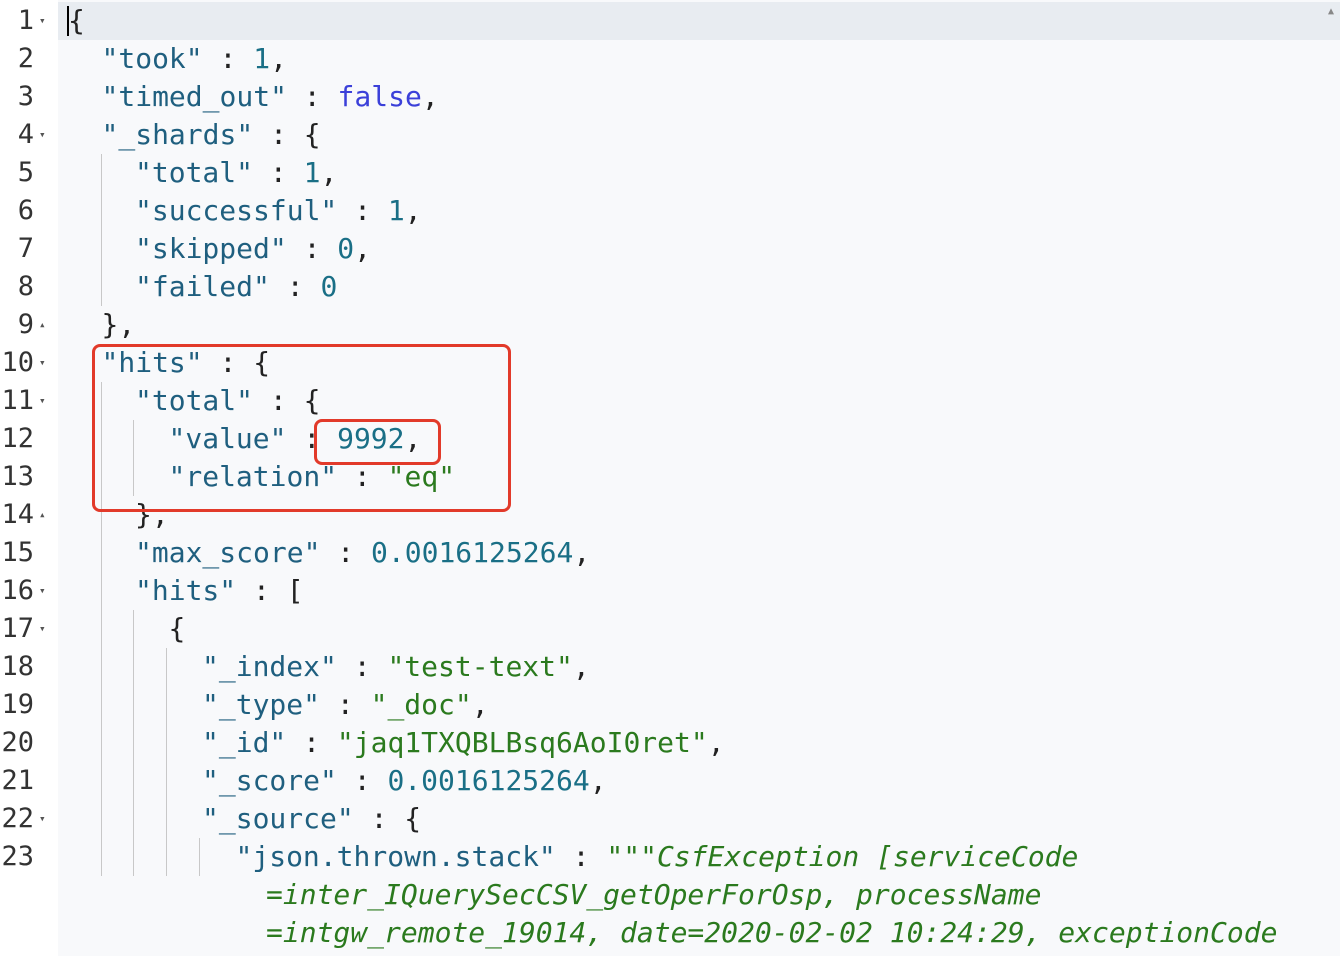 The height and width of the screenshot is (956, 1340). Describe the element at coordinates (287, 134) in the screenshot. I see `code-token: : {` at that location.